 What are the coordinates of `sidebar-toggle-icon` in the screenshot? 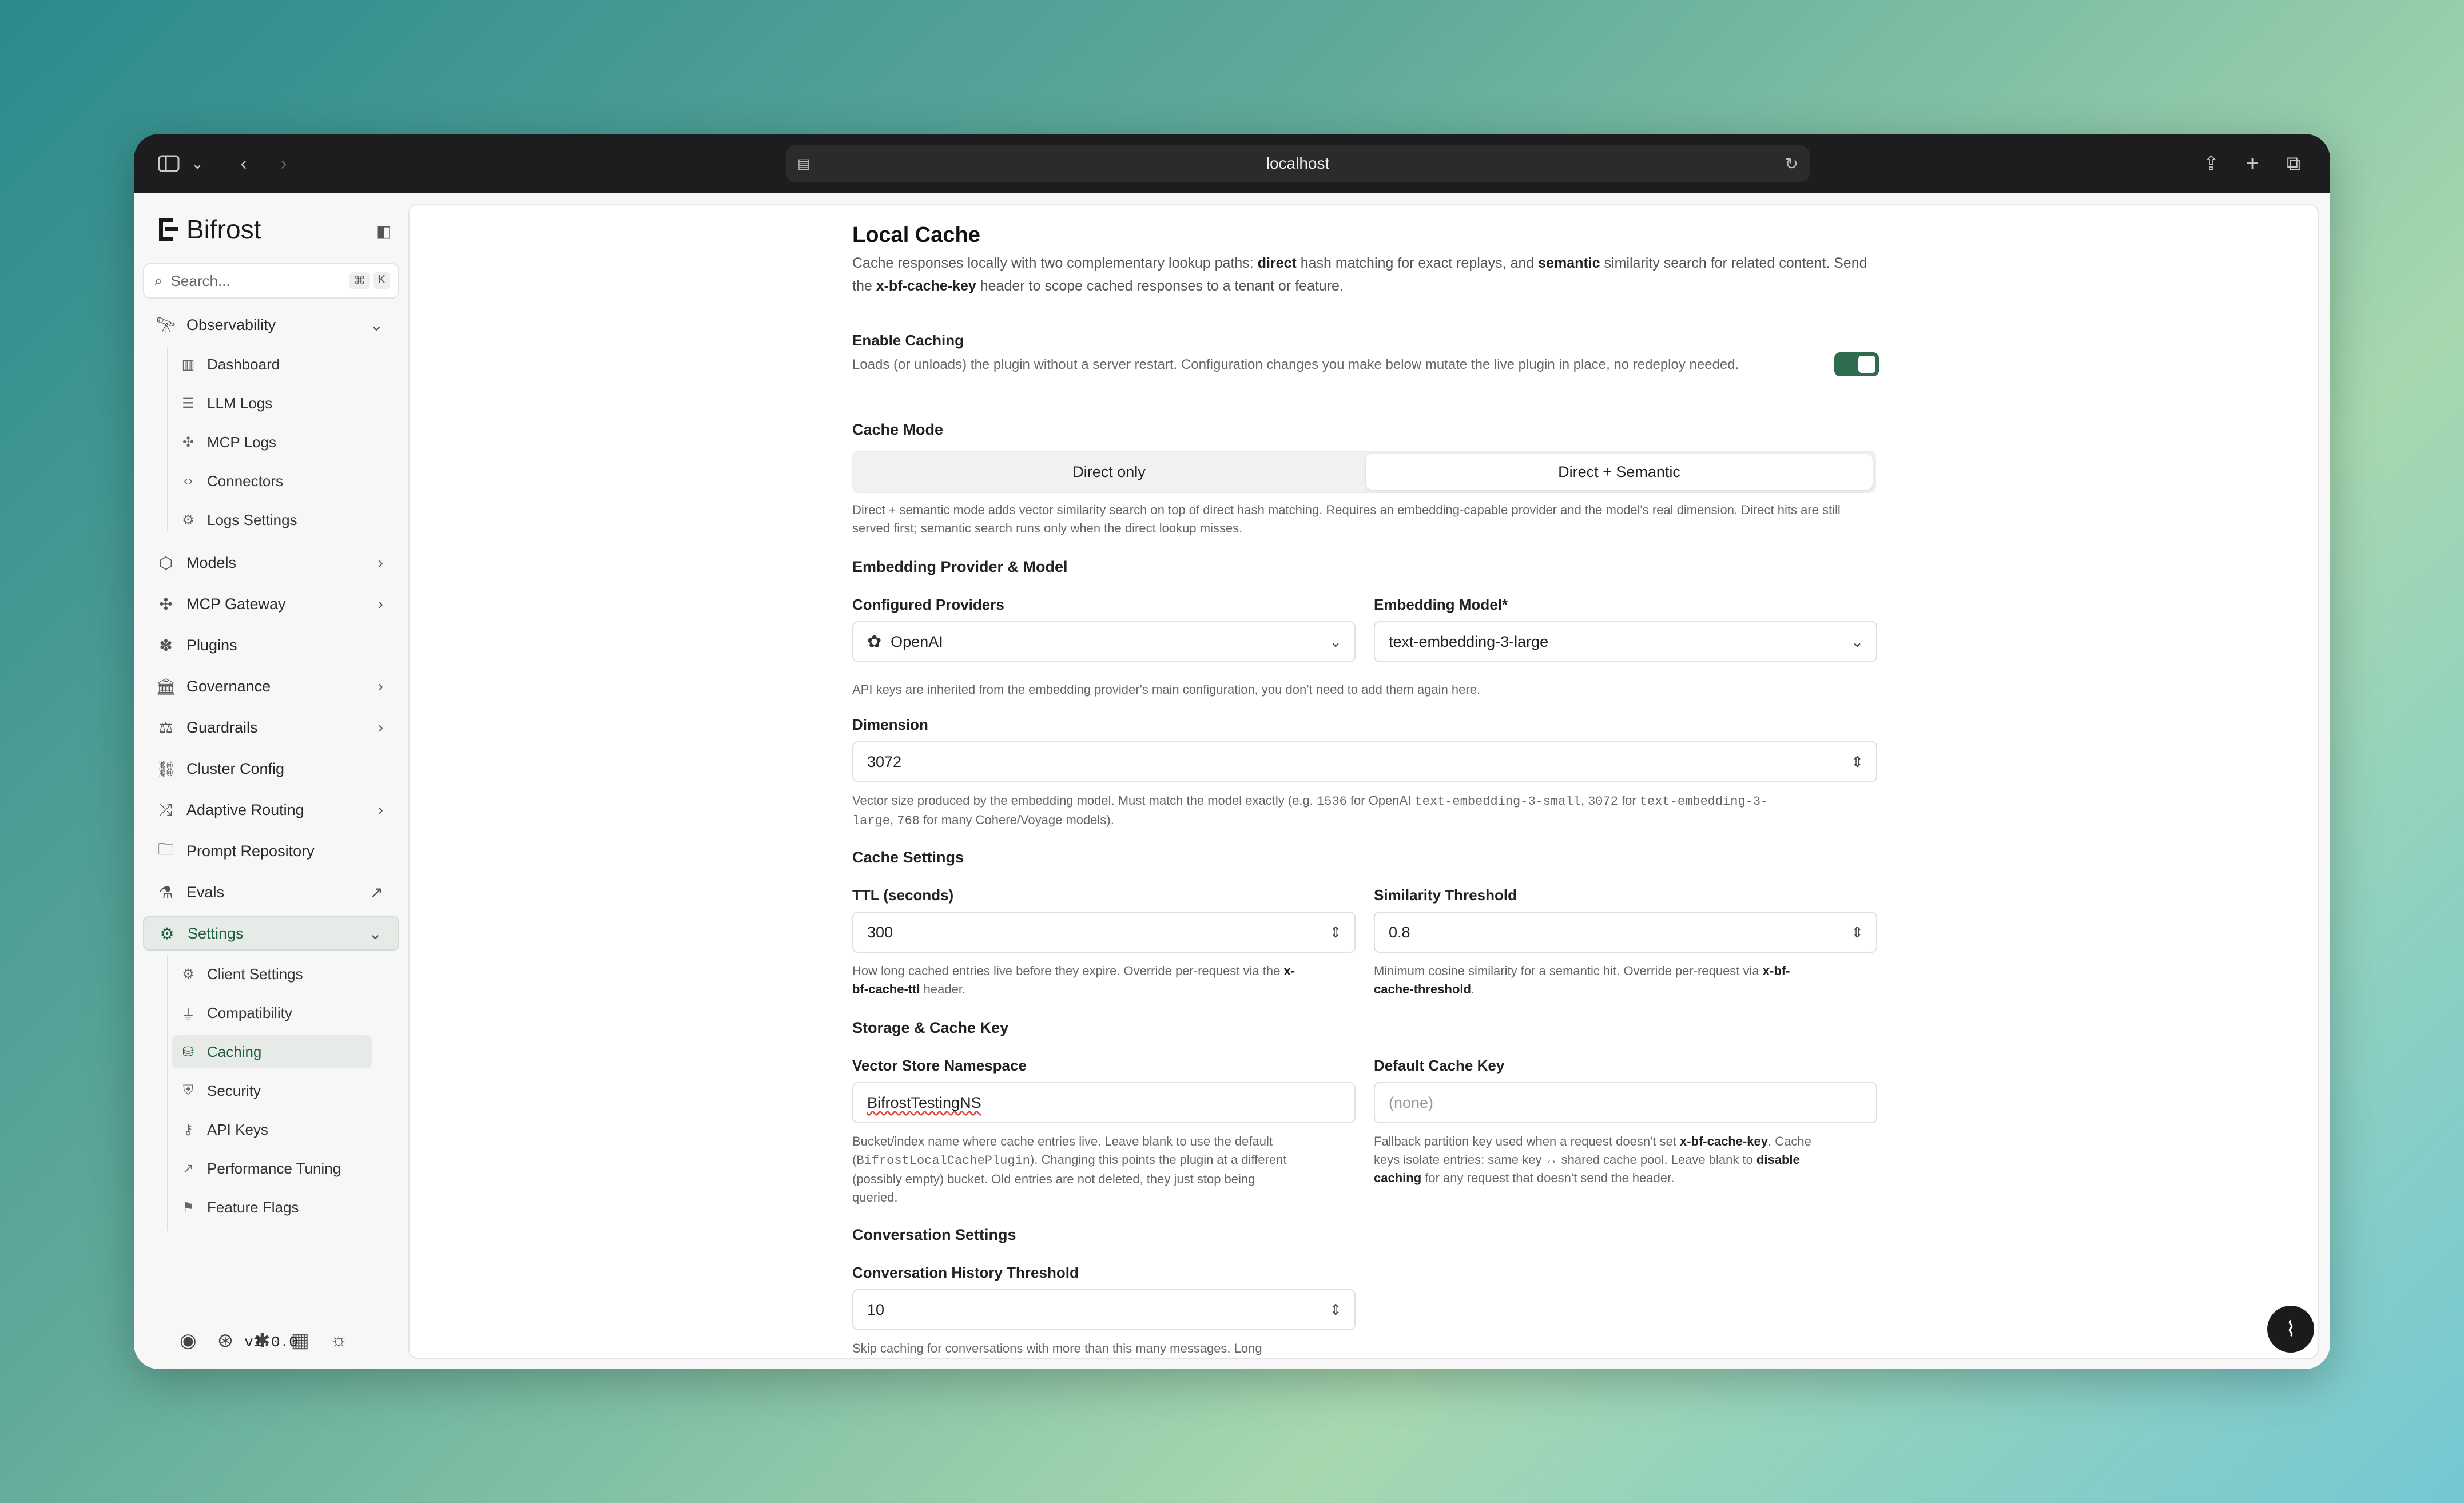 It's located at (168, 163).